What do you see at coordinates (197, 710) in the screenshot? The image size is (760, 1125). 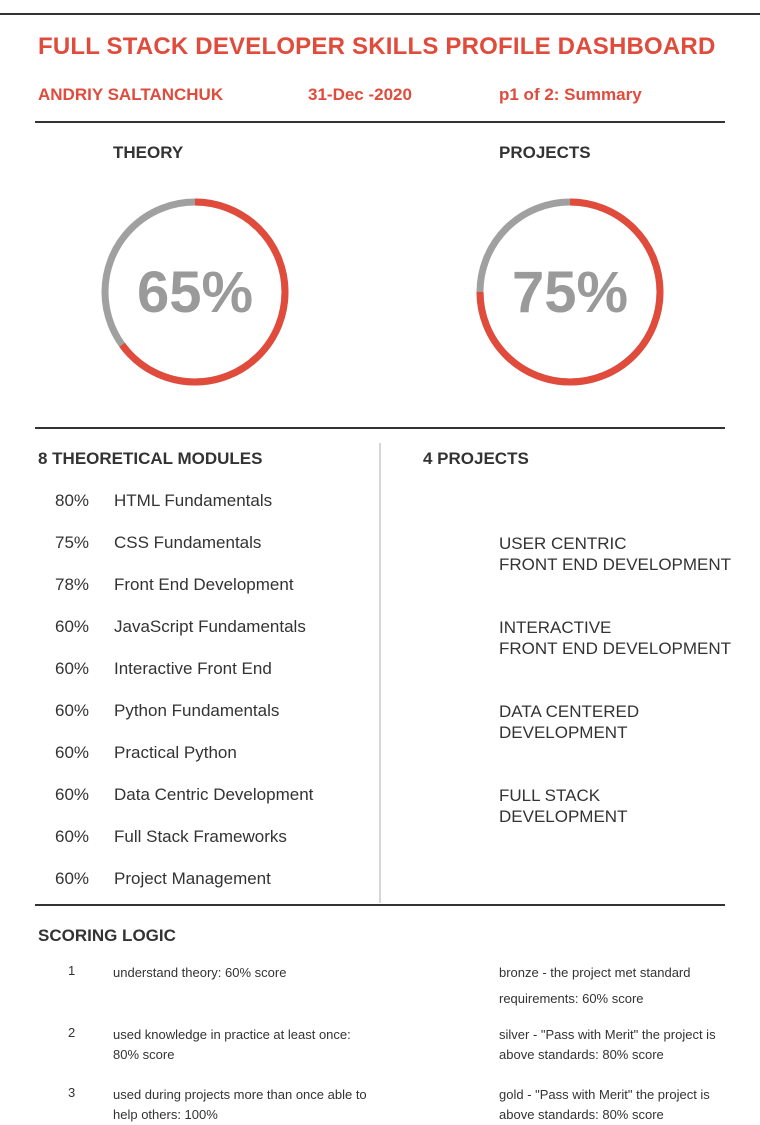 I see `module-name: Python Fundamentals` at bounding box center [197, 710].